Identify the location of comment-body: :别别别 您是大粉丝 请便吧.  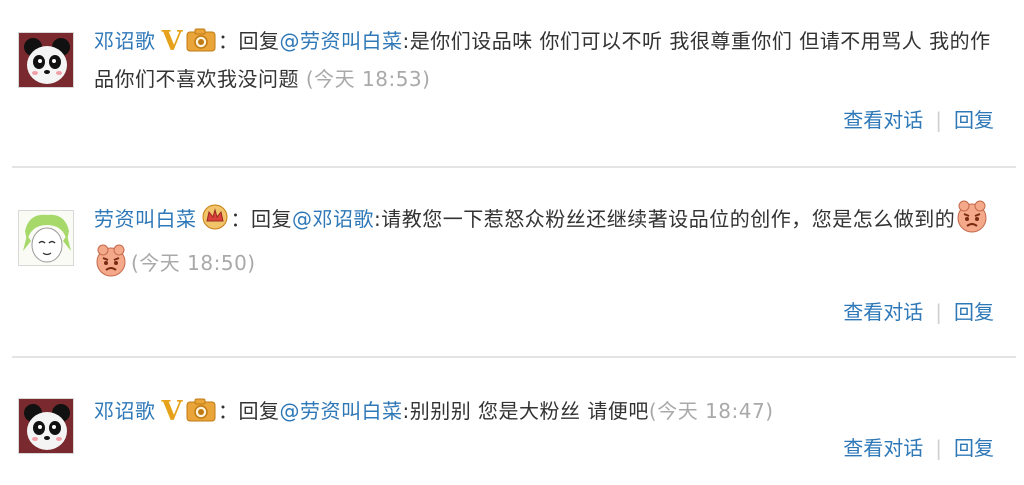
(525, 411).